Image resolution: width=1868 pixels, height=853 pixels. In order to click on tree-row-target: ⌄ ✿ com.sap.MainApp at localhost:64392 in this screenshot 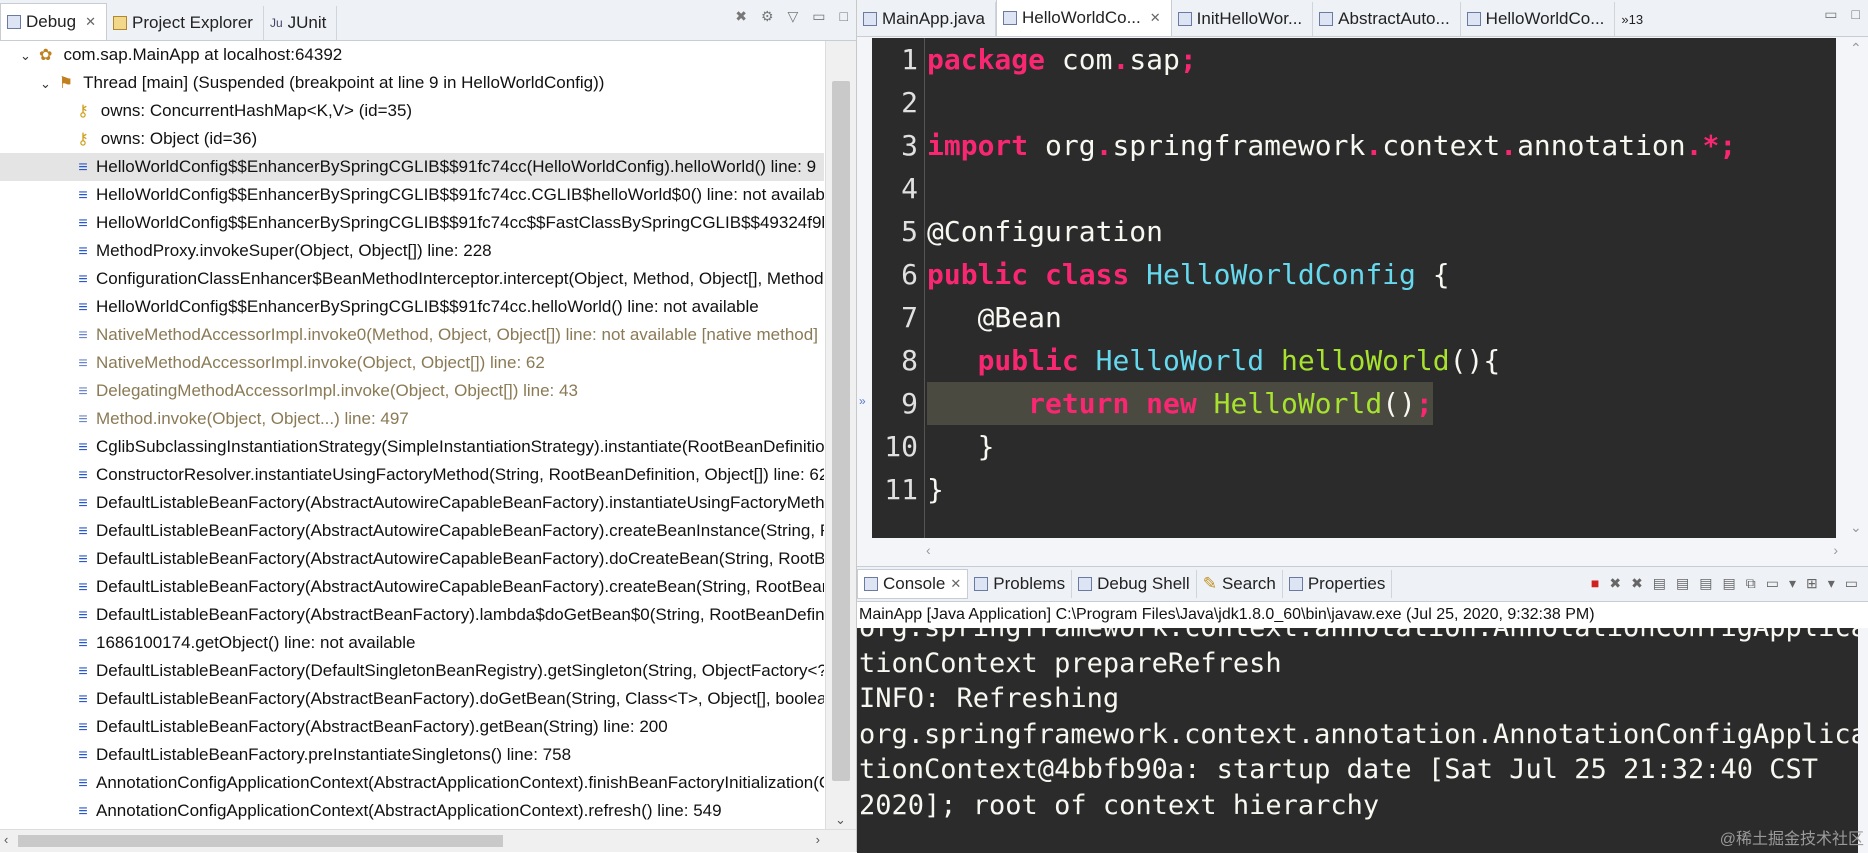, I will do `click(412, 55)`.